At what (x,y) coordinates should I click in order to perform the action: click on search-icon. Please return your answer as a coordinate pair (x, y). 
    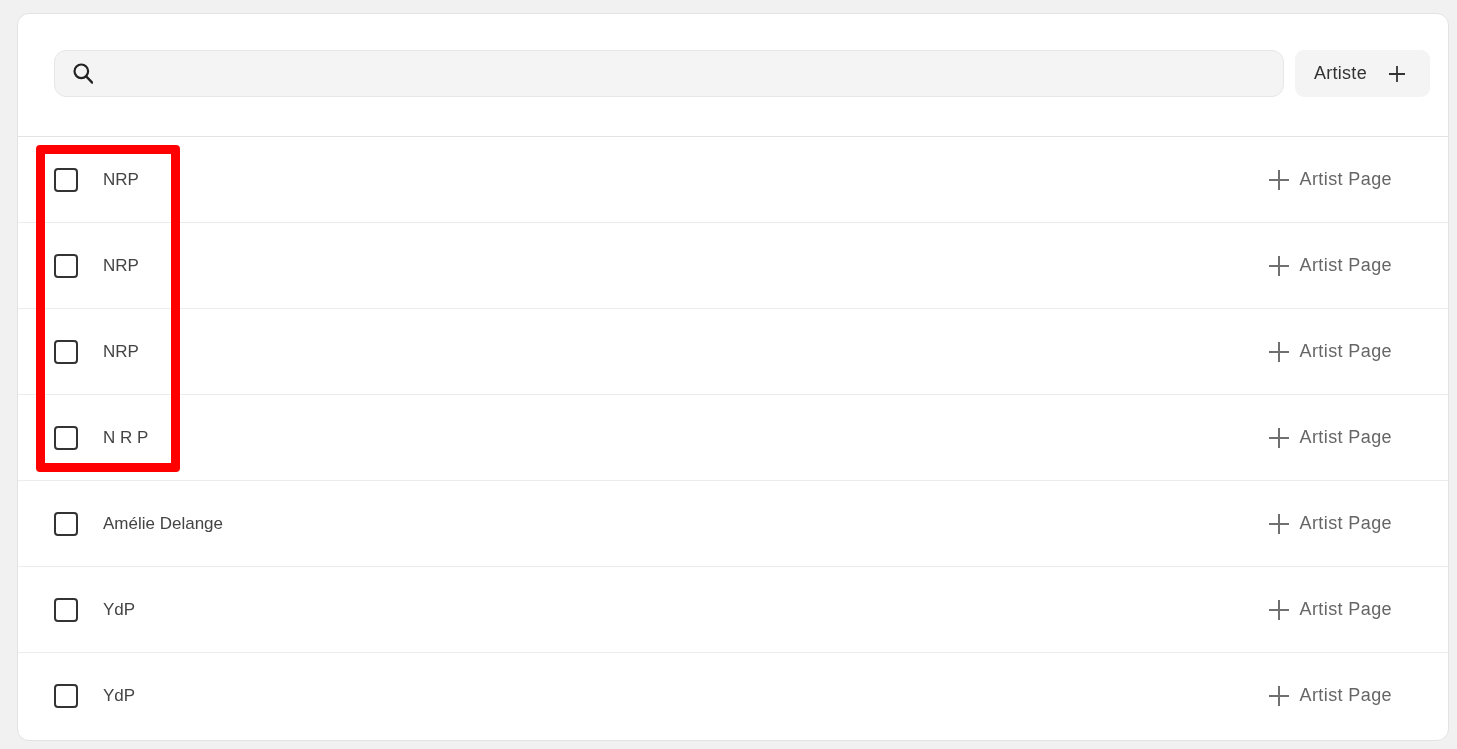
    Looking at the image, I should click on (83, 73).